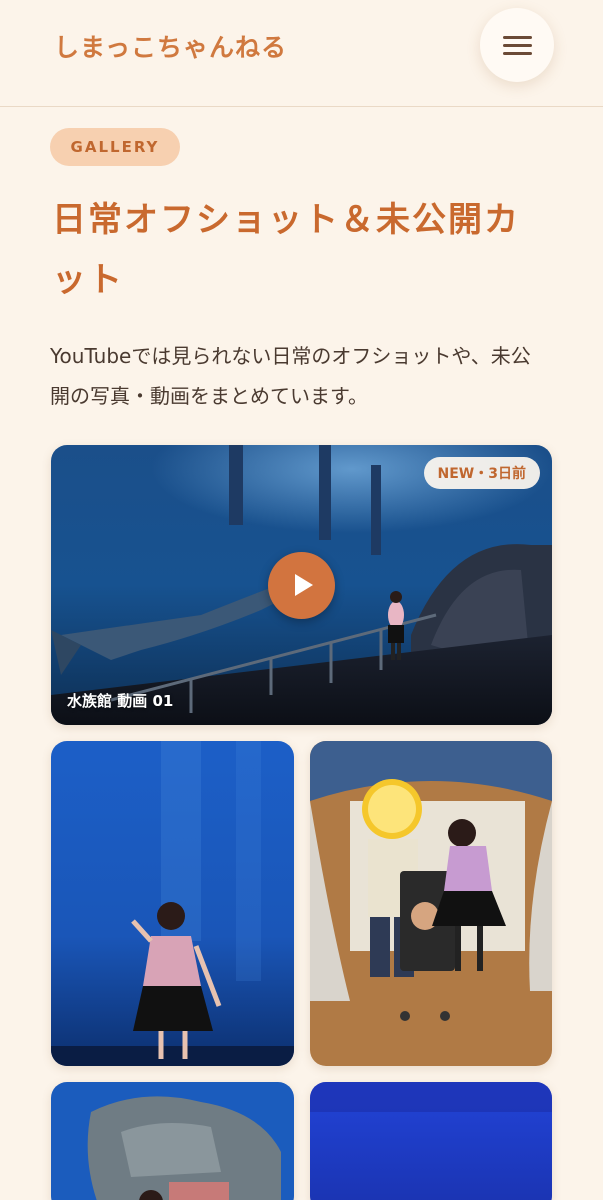  I want to click on coral-photo, so click(172, 1141).